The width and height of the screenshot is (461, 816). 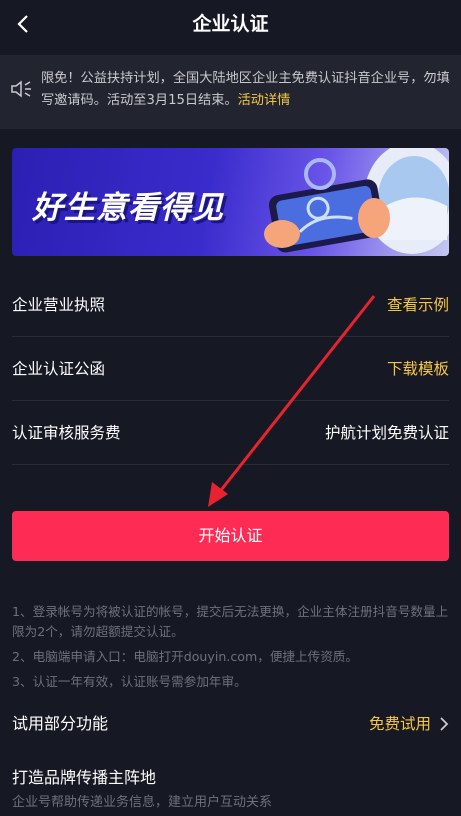 What do you see at coordinates (264, 100) in the screenshot?
I see `activity-details-link: 活动详情` at bounding box center [264, 100].